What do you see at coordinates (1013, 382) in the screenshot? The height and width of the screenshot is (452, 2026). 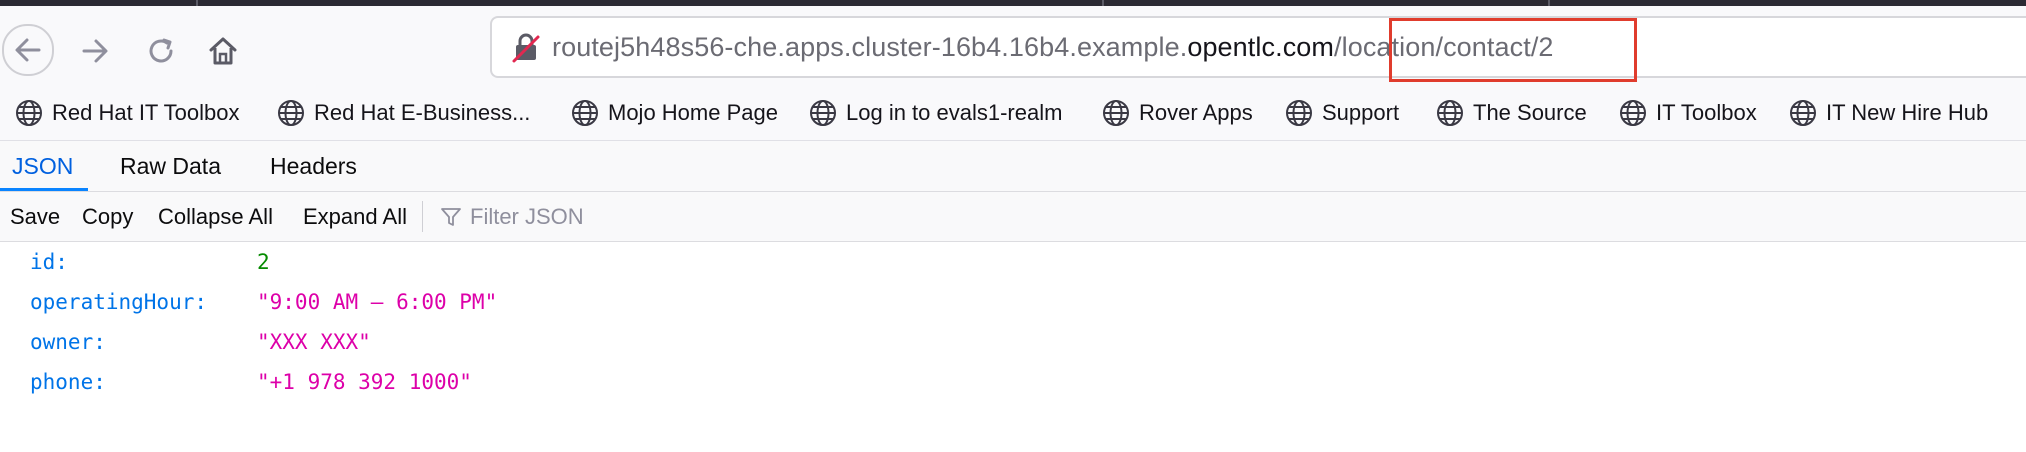 I see `json-row: phone: "+1 978 392 1000"` at bounding box center [1013, 382].